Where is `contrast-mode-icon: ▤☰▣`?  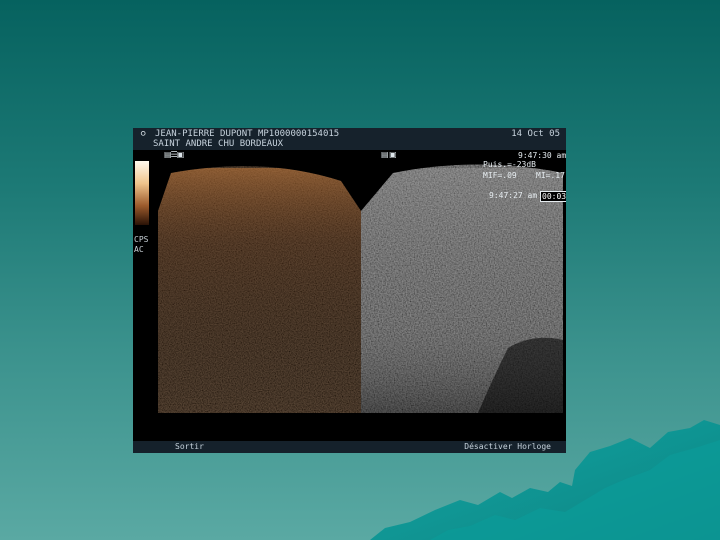 contrast-mode-icon: ▤☰▣ is located at coordinates (174, 154).